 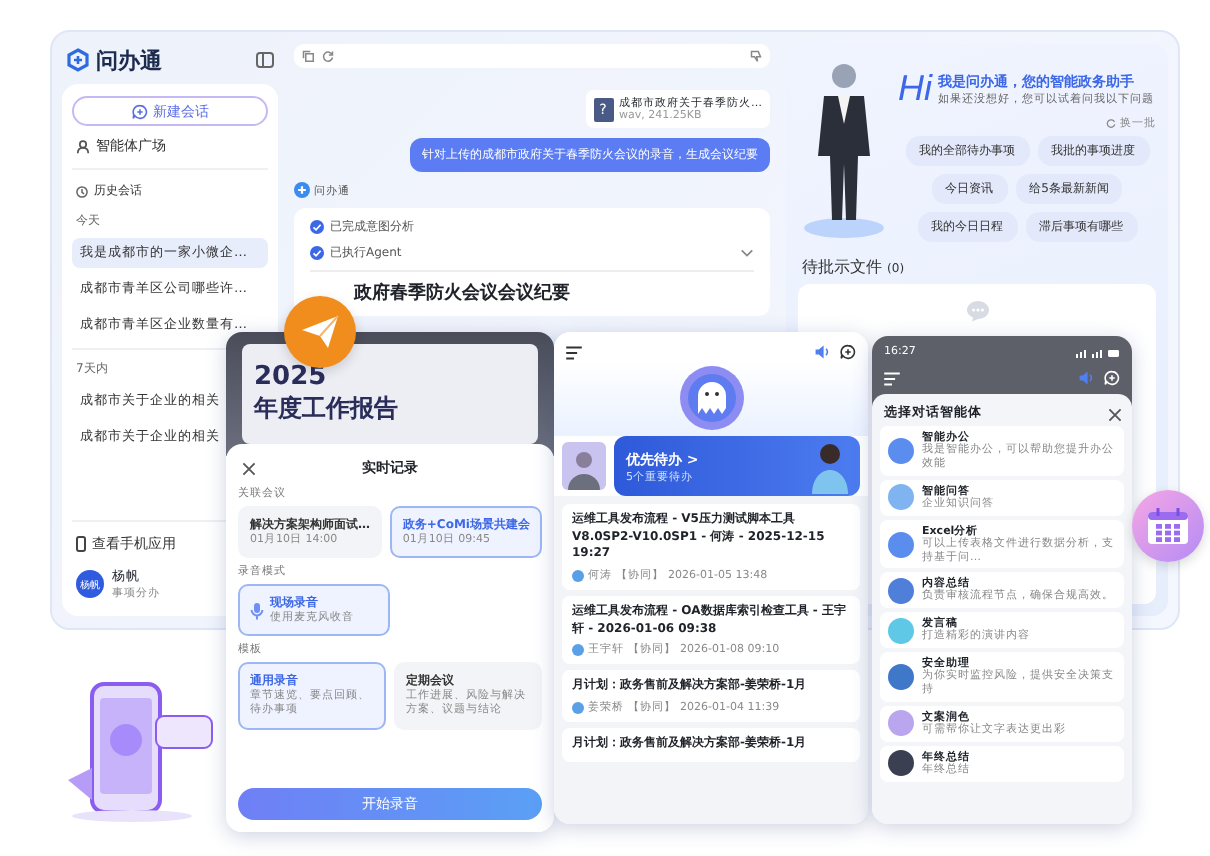 What do you see at coordinates (308, 56) in the screenshot?
I see `copy-icon` at bounding box center [308, 56].